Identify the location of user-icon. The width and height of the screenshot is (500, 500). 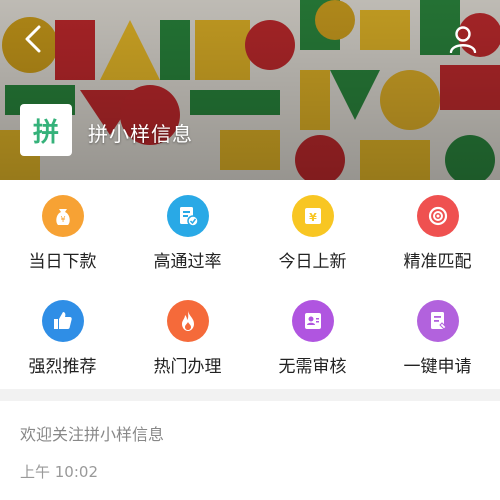
(463, 39).